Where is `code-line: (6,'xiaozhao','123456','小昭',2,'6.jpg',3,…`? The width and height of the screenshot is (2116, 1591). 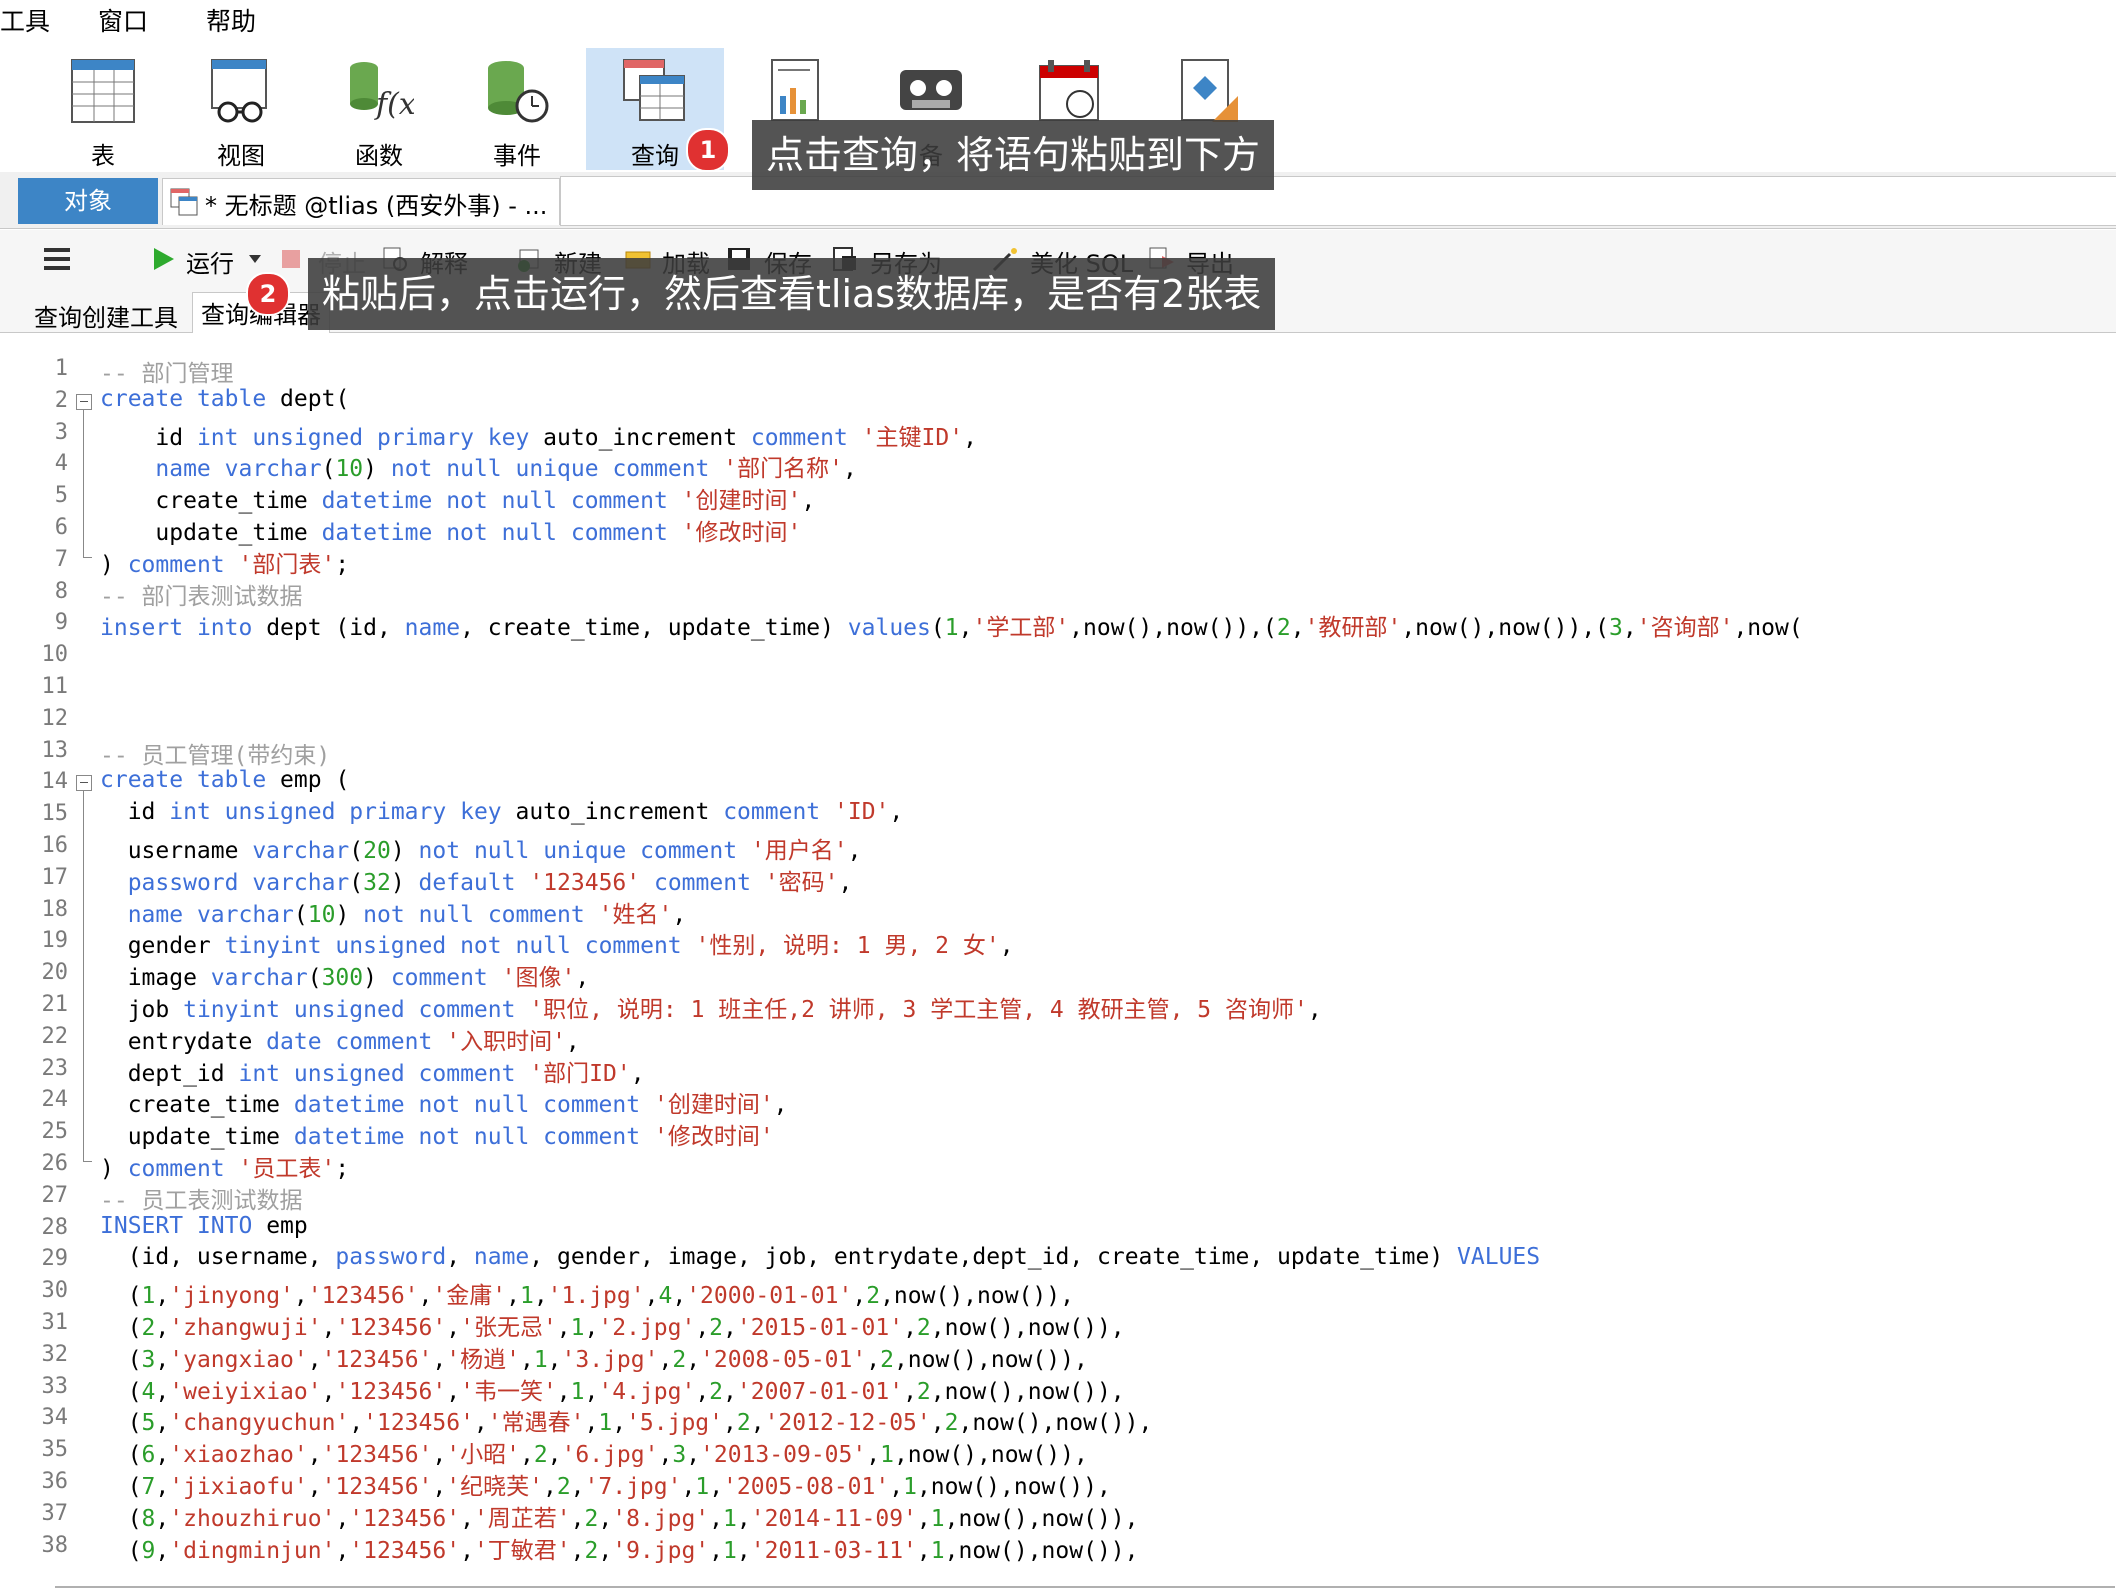 code-line: (6,'xiaozhao','123456','小昭',2,'6.jpg',3,… is located at coordinates (594, 1455).